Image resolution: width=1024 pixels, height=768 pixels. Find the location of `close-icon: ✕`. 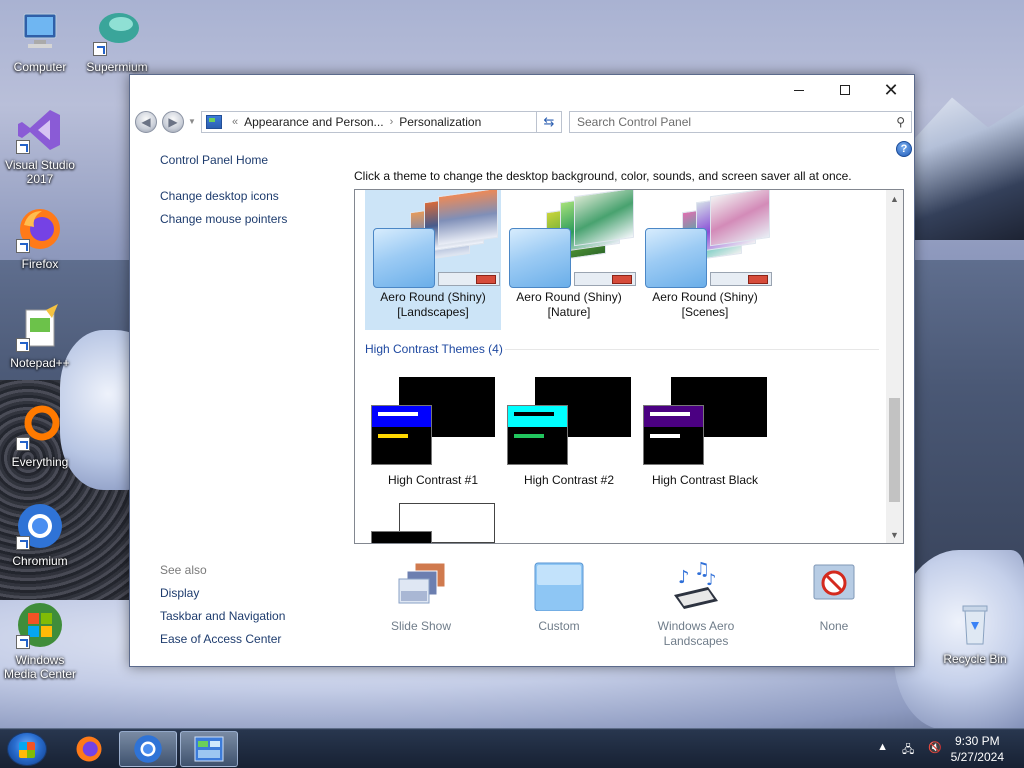

close-icon: ✕ is located at coordinates (891, 90).